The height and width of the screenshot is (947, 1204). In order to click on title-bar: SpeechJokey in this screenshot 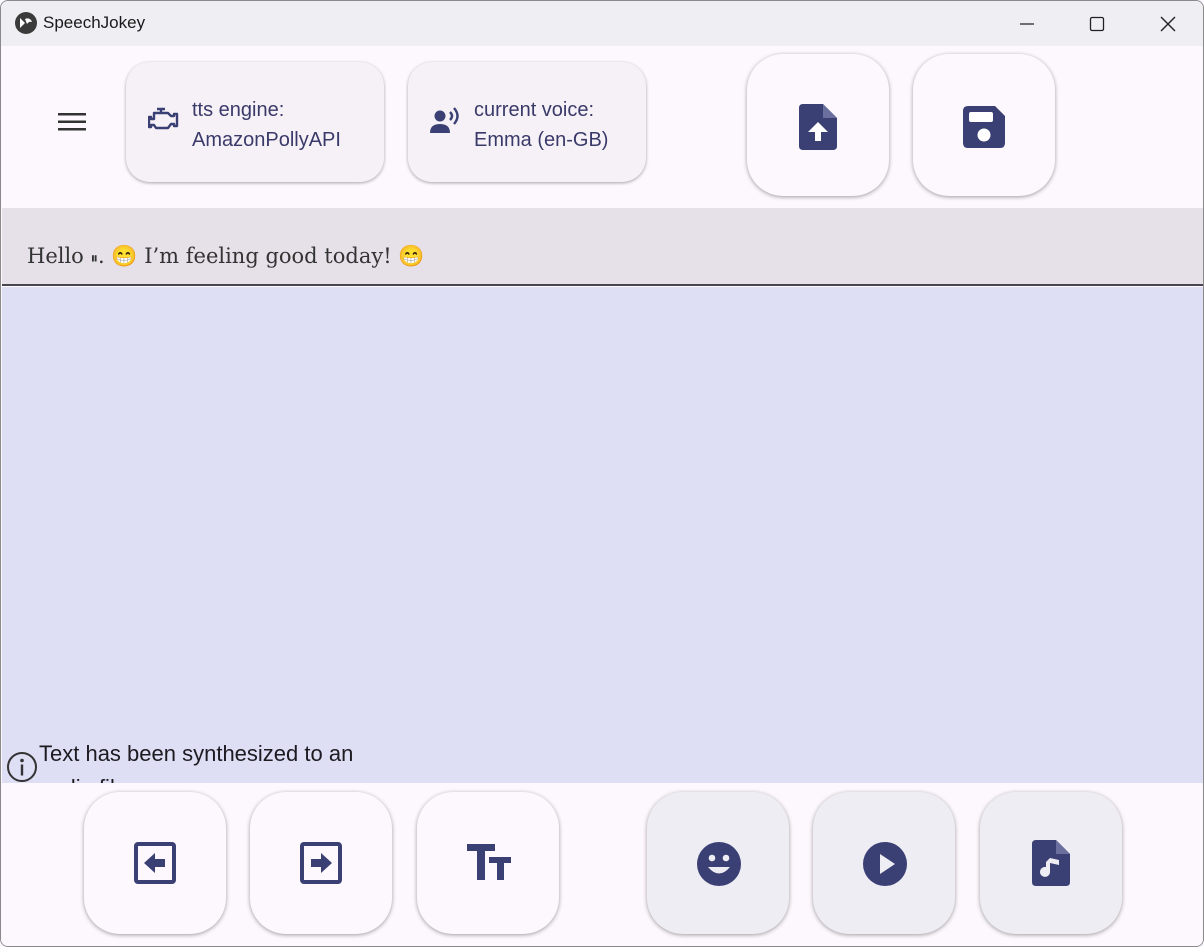, I will do `click(602, 23)`.